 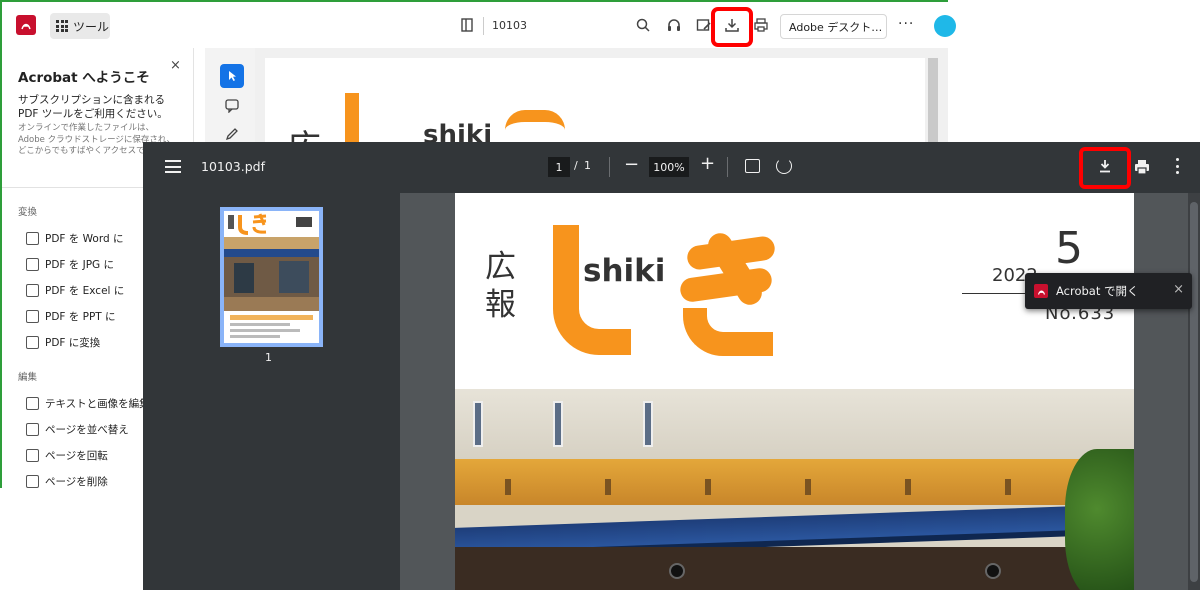 I want to click on draw-tool-icon, so click(x=232, y=133).